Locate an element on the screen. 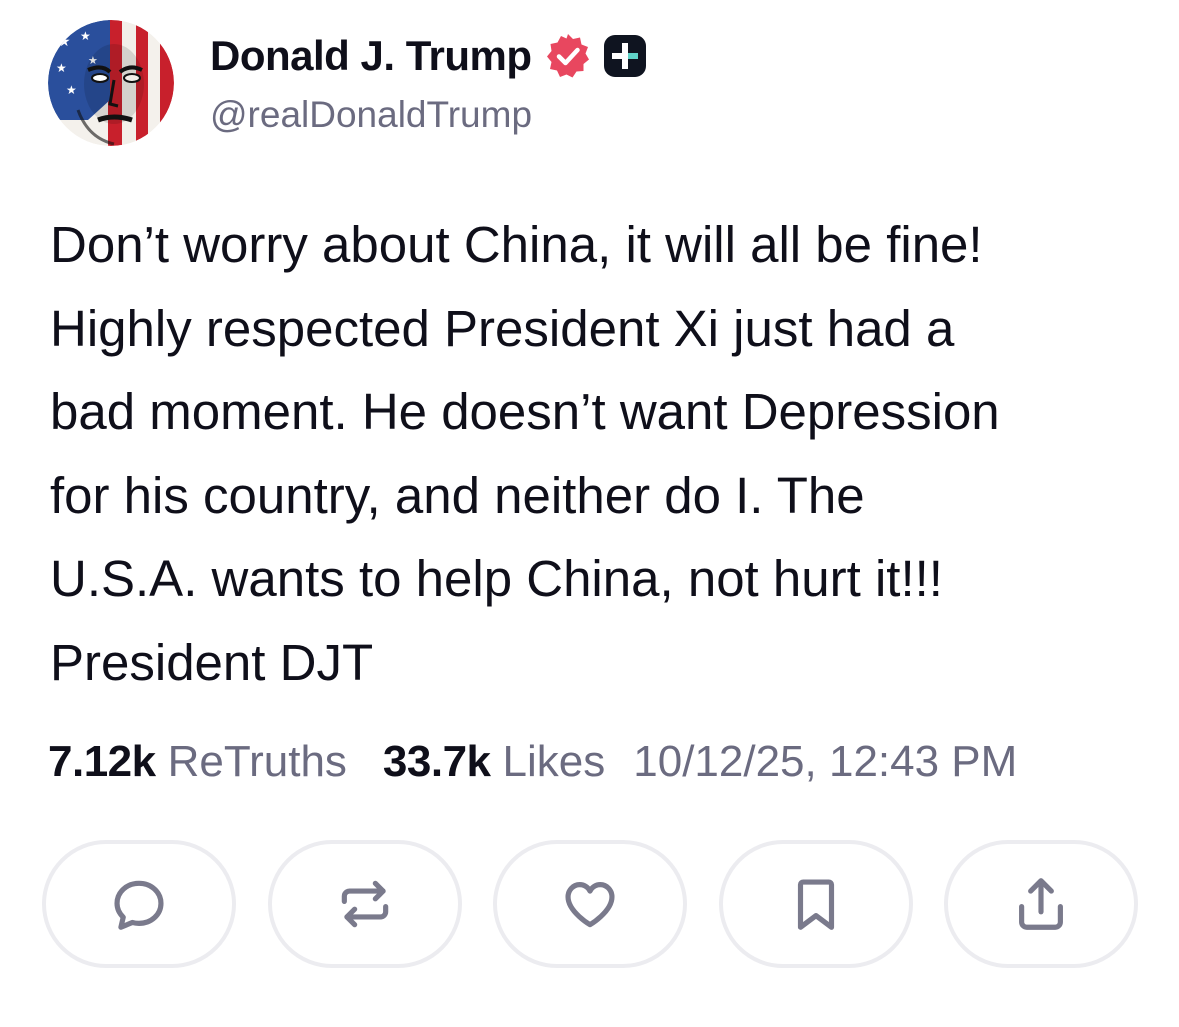 The height and width of the screenshot is (1027, 1179). avatar: ★ ★ ★ ★ ★ is located at coordinates (111, 83).